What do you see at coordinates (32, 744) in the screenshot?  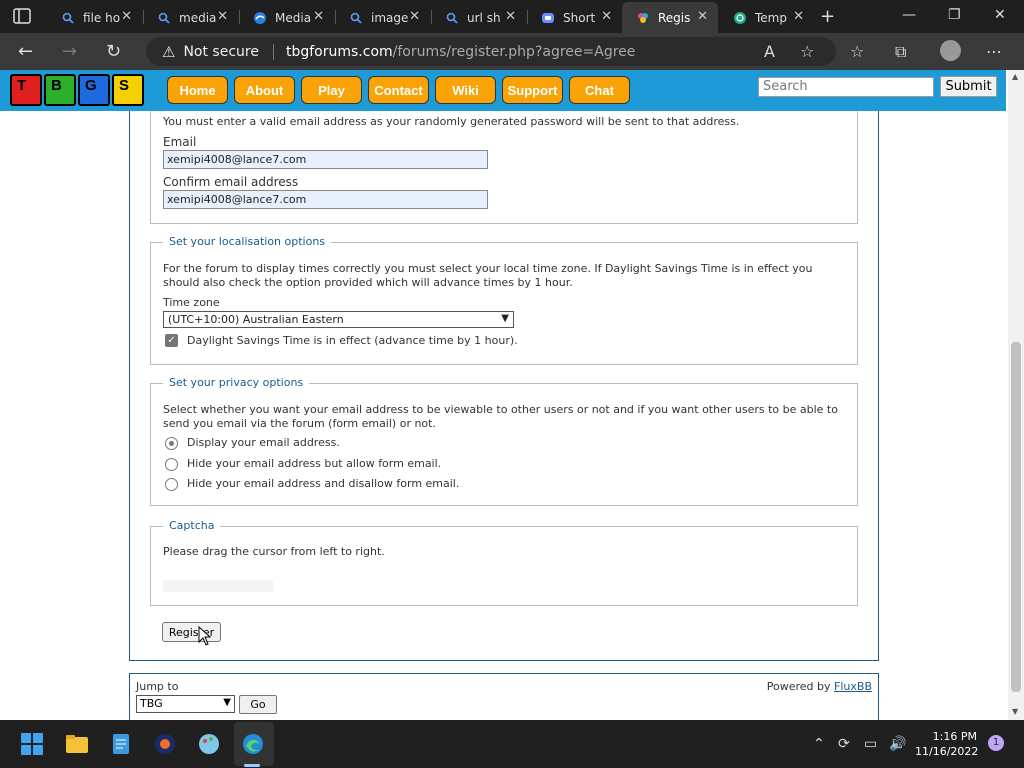 I see `windows-start-icon` at bounding box center [32, 744].